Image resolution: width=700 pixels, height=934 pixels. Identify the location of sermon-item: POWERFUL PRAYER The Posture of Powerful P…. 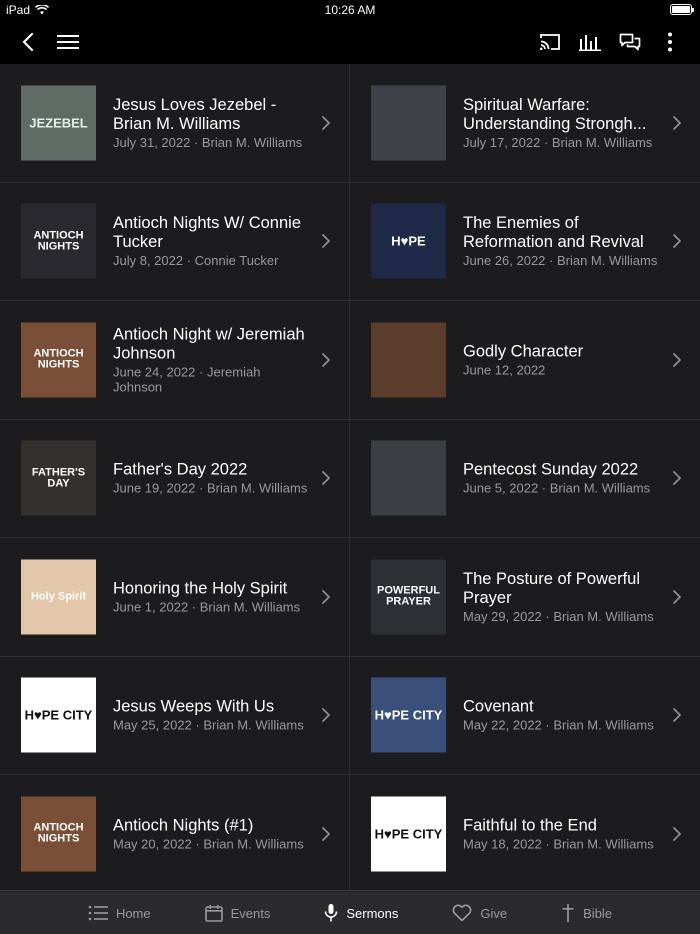
(525, 597).